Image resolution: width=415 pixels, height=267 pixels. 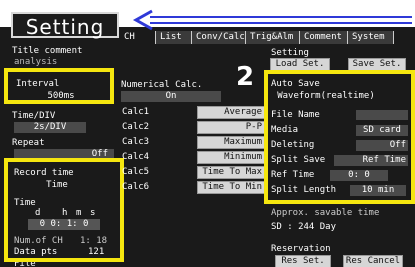 What do you see at coordinates (142, 20) in the screenshot?
I see `arrow-left-icon` at bounding box center [142, 20].